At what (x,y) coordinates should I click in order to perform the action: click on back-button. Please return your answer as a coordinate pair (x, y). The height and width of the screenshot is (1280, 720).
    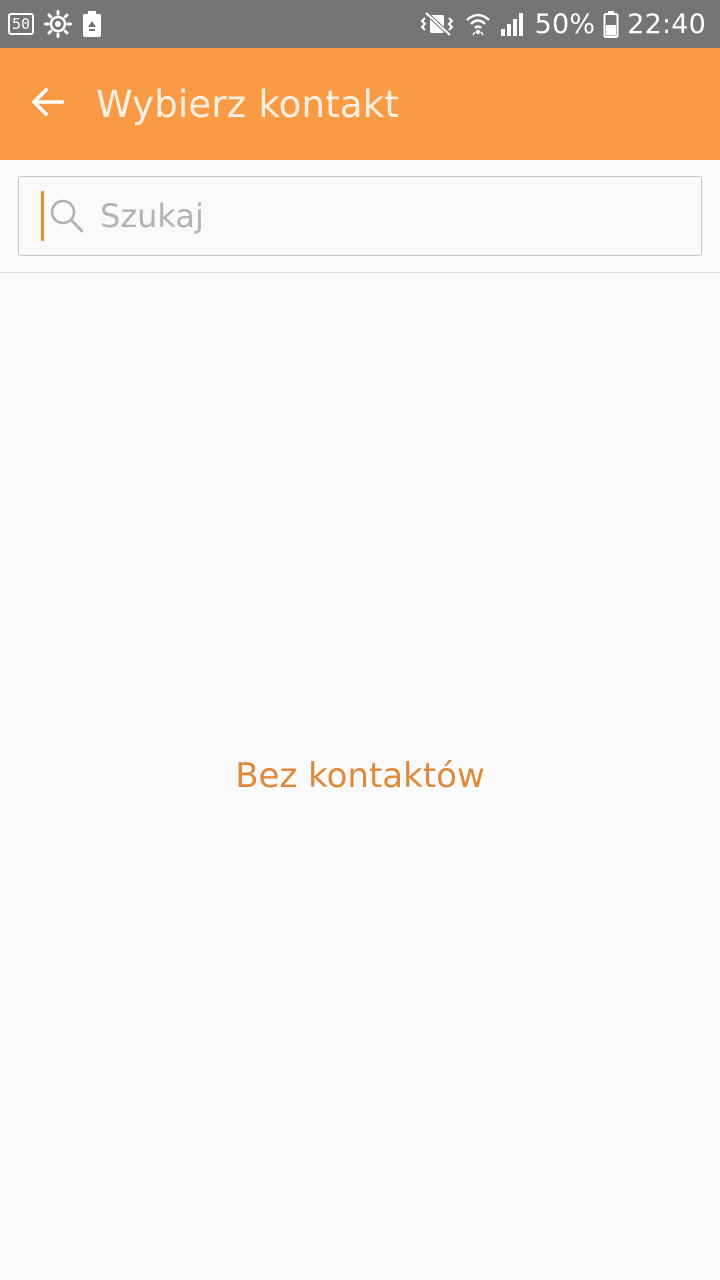
    Looking at the image, I should click on (48, 104).